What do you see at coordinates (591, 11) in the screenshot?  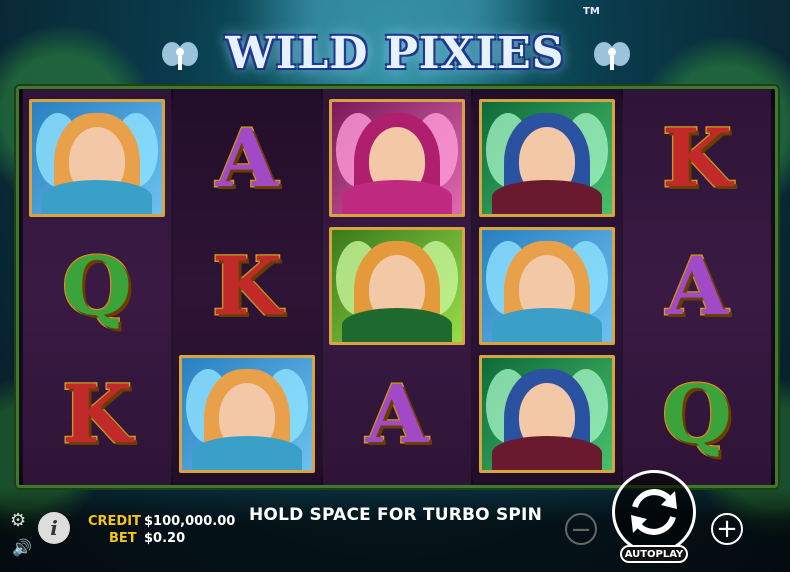 I see `trademark: TM` at bounding box center [591, 11].